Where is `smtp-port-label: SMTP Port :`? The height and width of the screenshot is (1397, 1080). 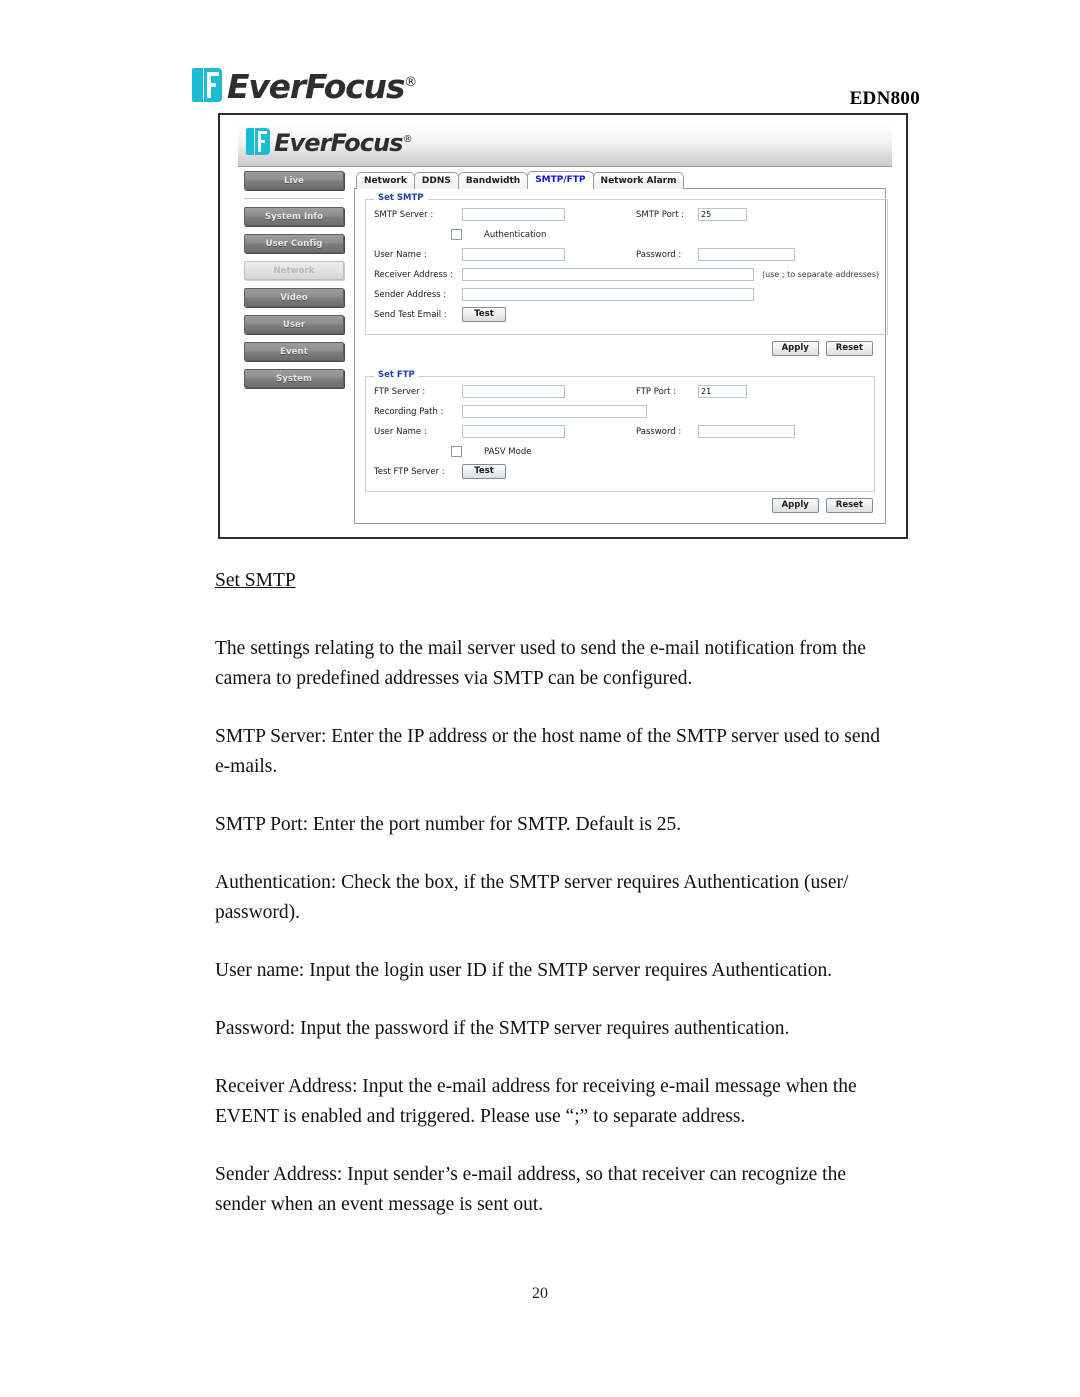
smtp-port-label: SMTP Port : is located at coordinates (660, 214).